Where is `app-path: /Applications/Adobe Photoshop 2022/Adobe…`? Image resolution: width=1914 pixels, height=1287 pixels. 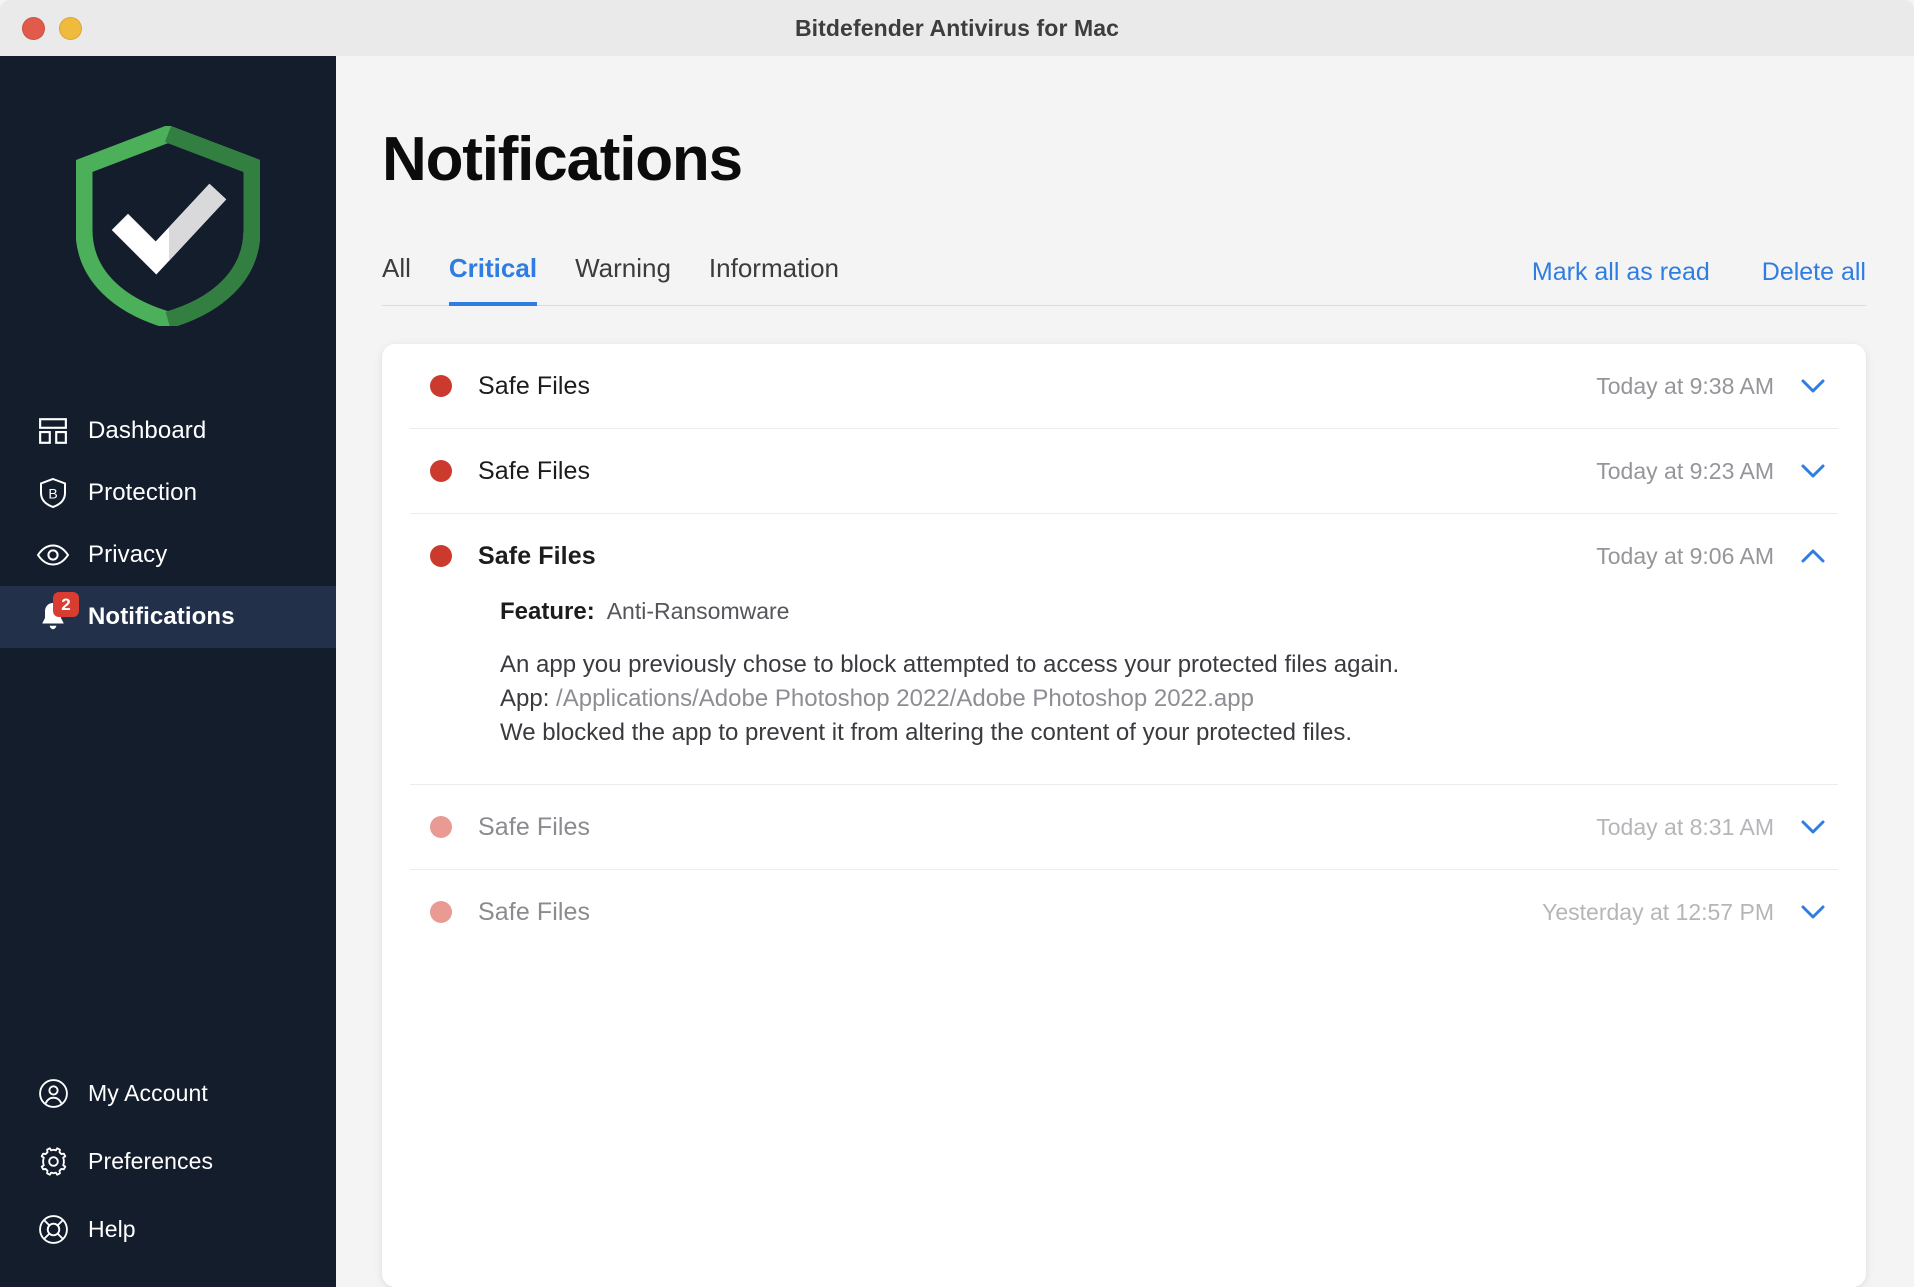
app-path: /Applications/Adobe Photoshop 2022/Adobe… is located at coordinates (905, 699).